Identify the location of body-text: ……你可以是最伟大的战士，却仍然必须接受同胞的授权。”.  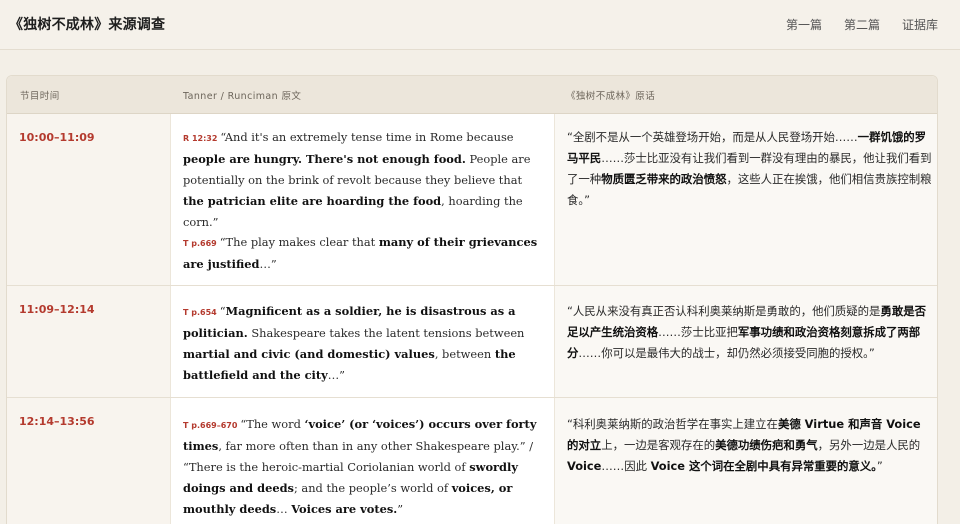
(726, 353).